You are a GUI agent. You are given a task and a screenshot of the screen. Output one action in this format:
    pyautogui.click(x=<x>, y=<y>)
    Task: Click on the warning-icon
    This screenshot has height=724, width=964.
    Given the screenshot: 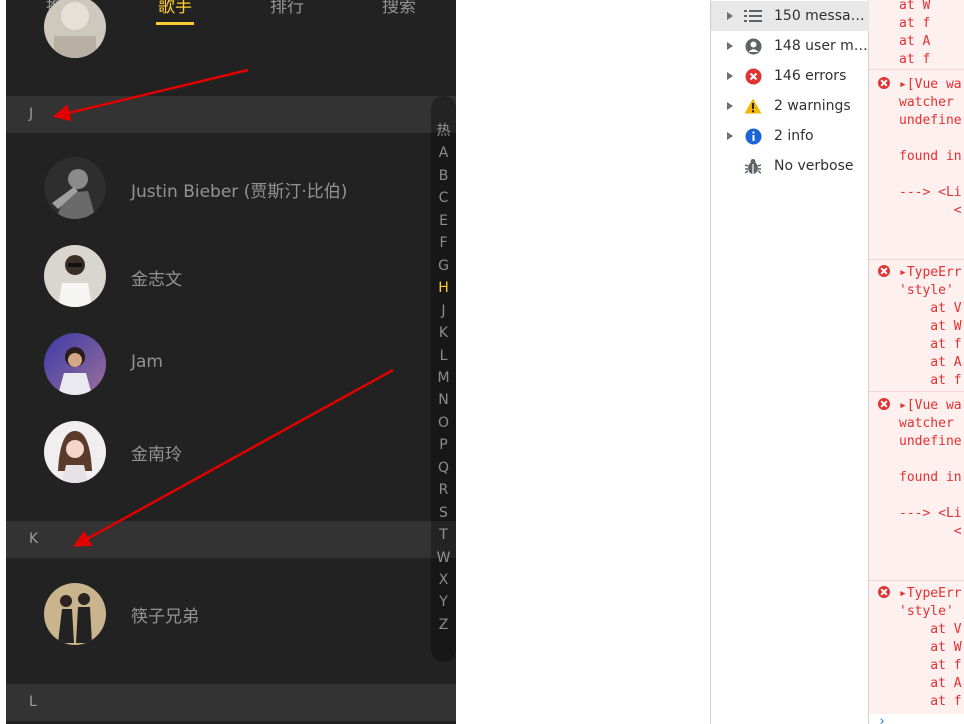 What is the action you would take?
    pyautogui.click(x=753, y=106)
    